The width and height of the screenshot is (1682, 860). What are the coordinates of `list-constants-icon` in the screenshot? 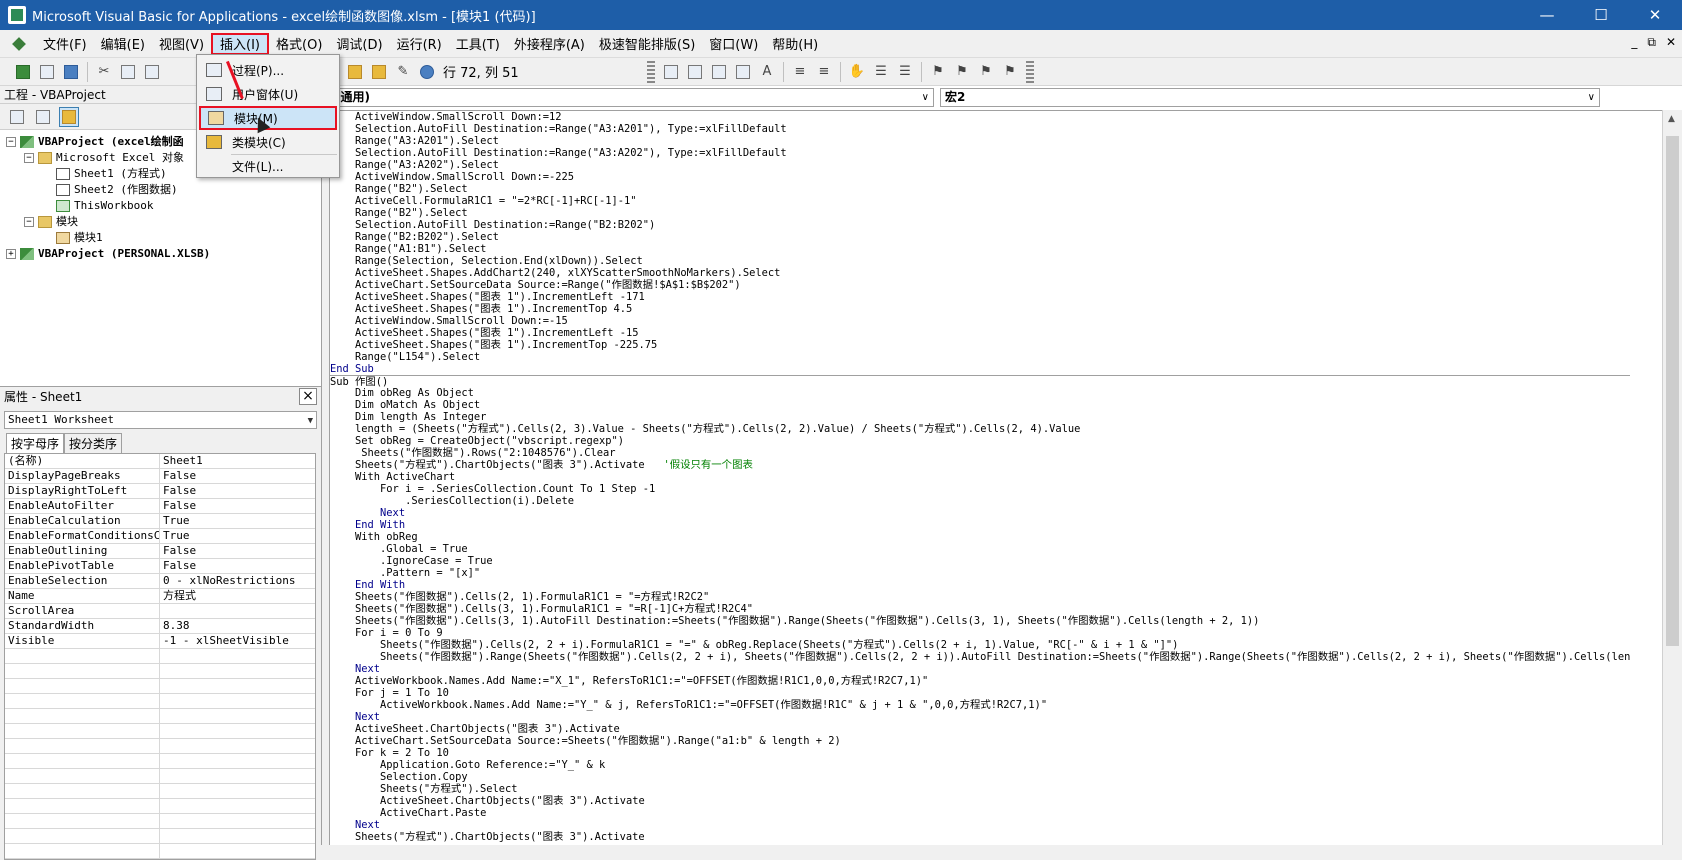 It's located at (695, 72).